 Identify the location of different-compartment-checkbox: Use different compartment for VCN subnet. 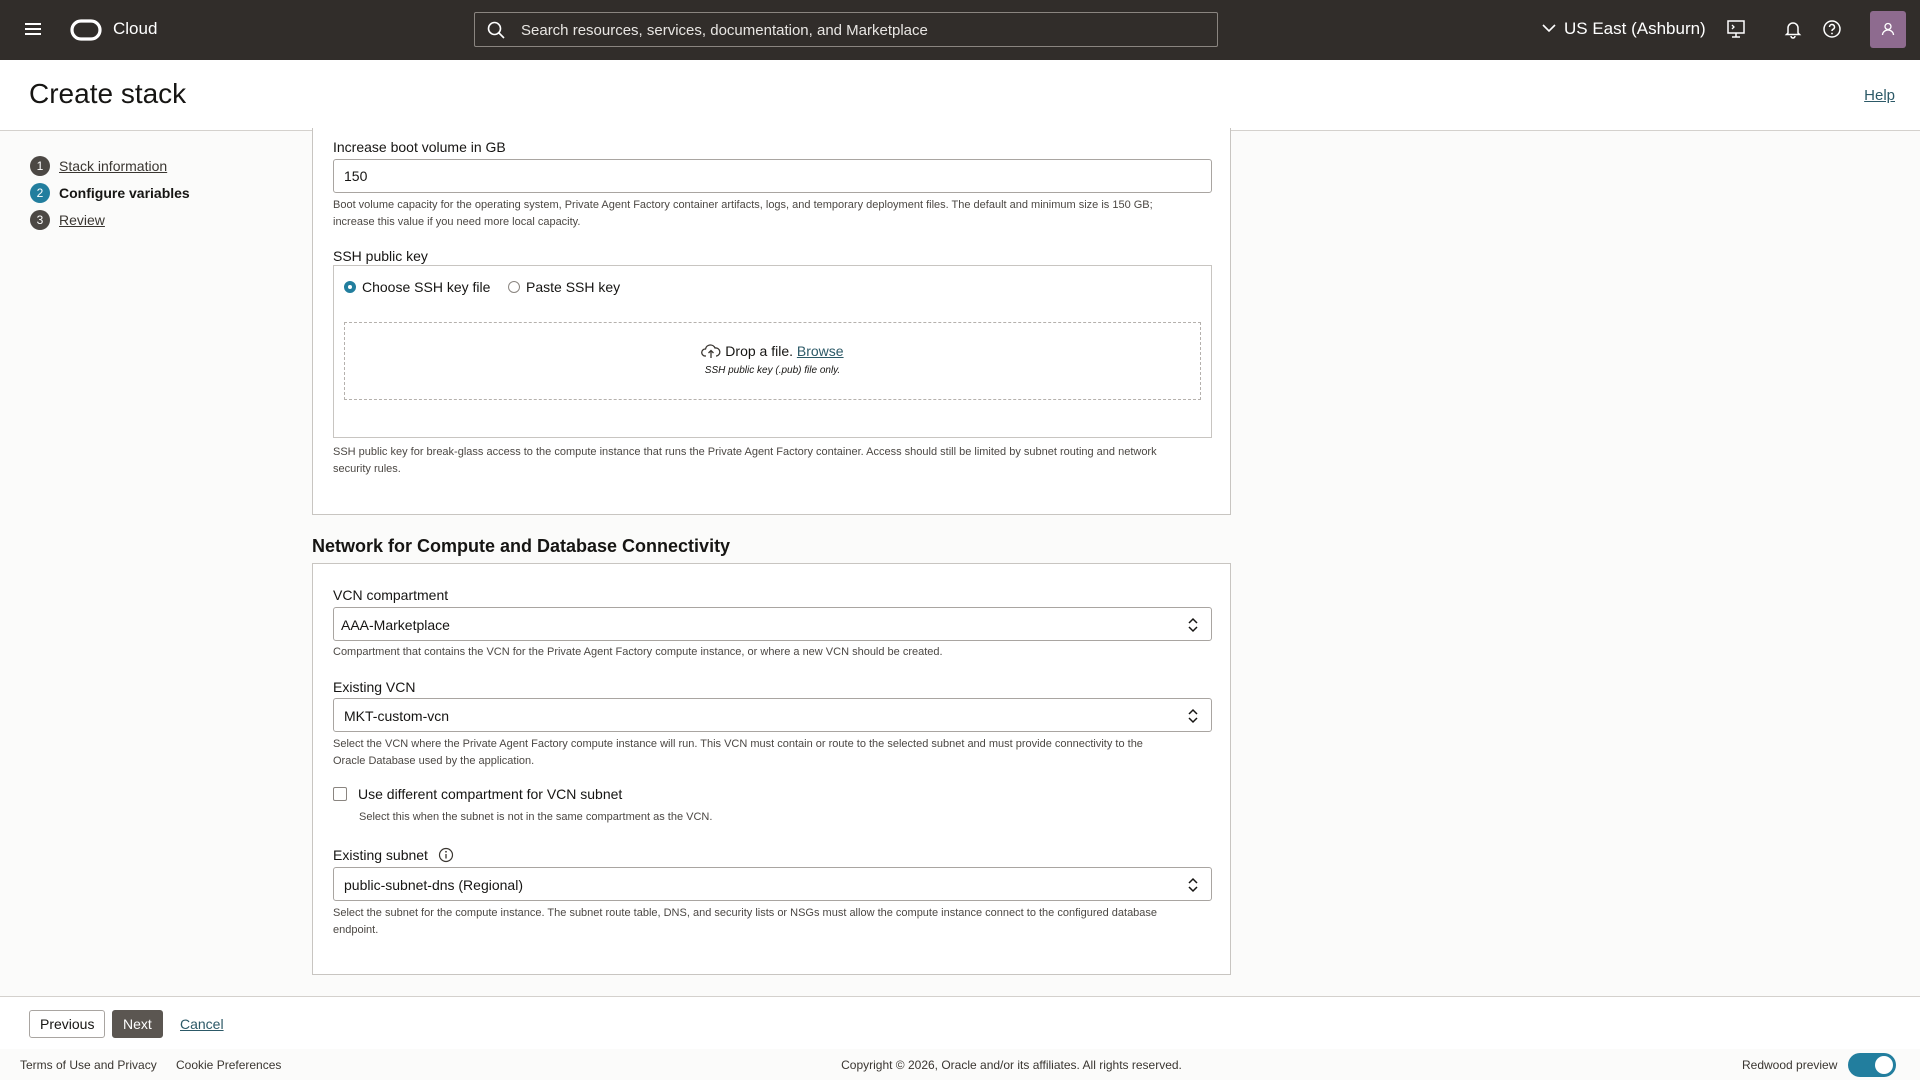
(477, 794).